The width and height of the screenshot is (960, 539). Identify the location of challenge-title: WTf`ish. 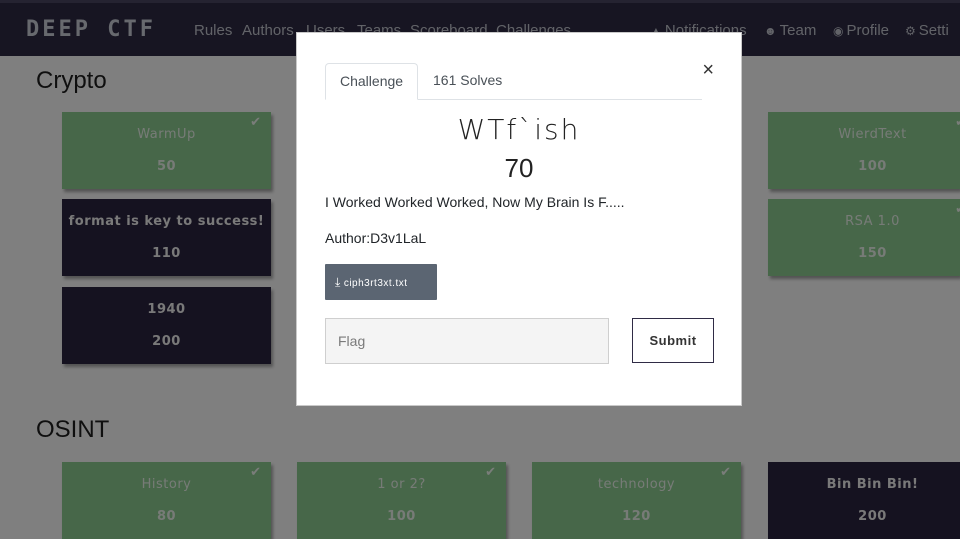
(519, 129).